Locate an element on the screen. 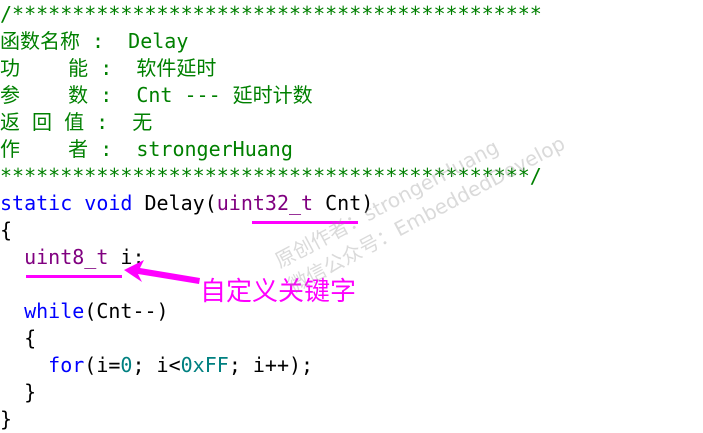 The width and height of the screenshot is (703, 433). code-token: 函数名称 : Delay is located at coordinates (94, 41).